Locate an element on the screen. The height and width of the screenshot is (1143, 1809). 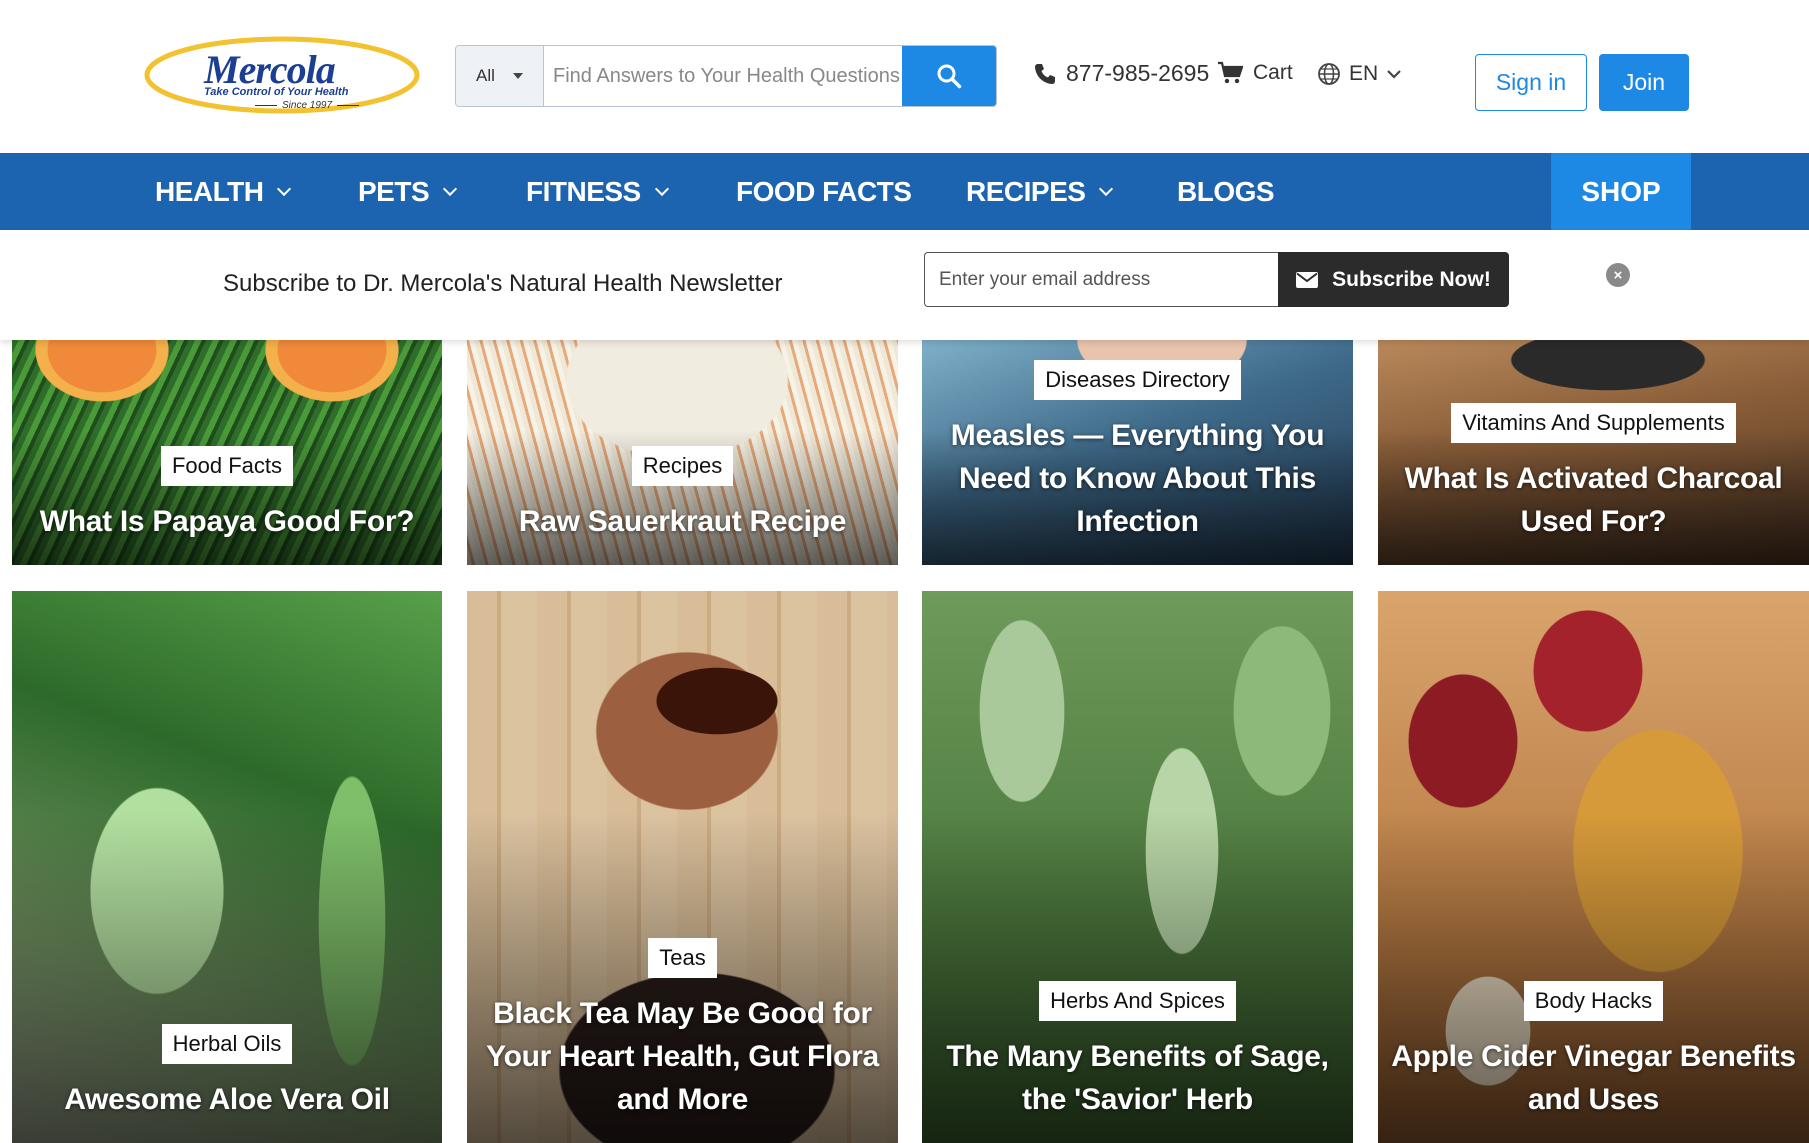
category-tag: Vitamins And Supplements is located at coordinates (1593, 423).